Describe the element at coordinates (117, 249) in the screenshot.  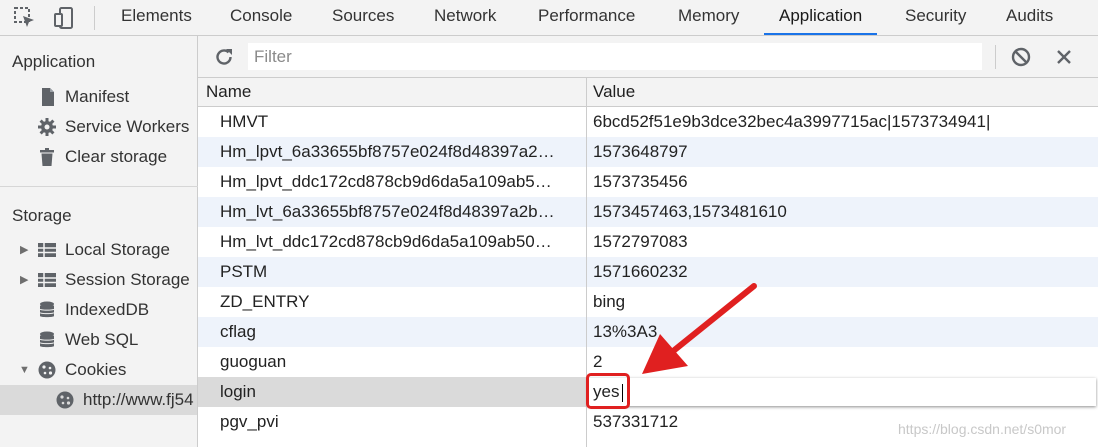
I see `sidebar-item-label: Local Storage` at that location.